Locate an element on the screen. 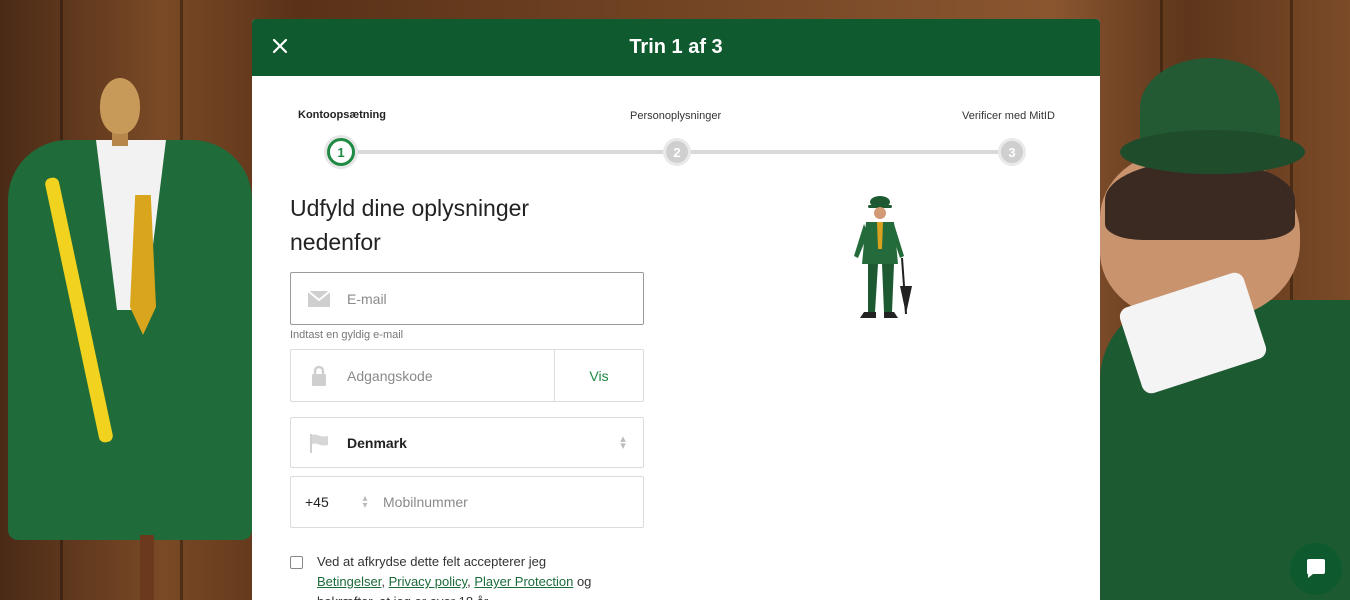 Image resolution: width=1350 pixels, height=600 pixels. phone-prefix-select: +45 is located at coordinates (319, 502).